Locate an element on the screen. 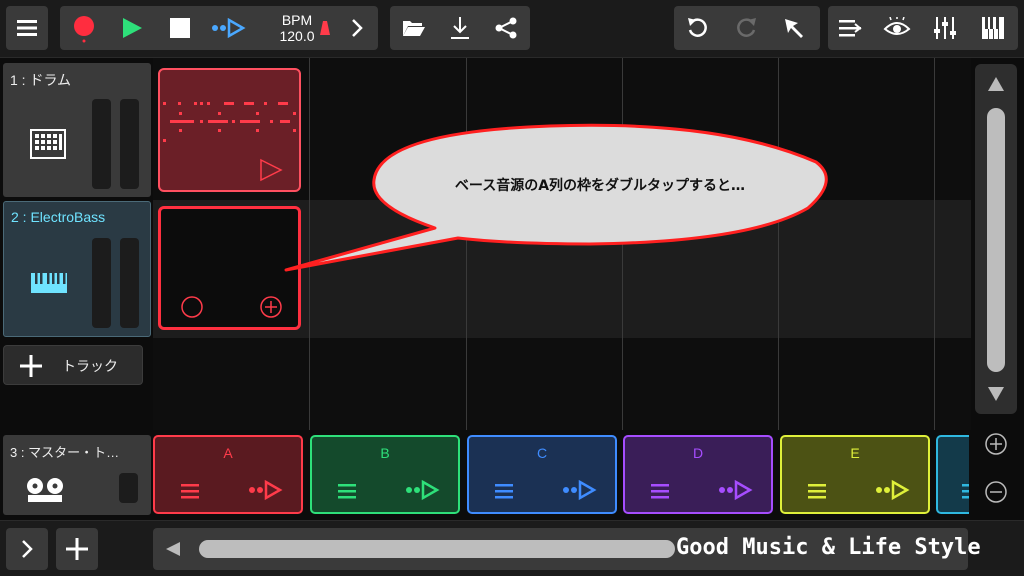 Image resolution: width=1024 pixels, height=576 pixels. select-icon is located at coordinates (794, 28).